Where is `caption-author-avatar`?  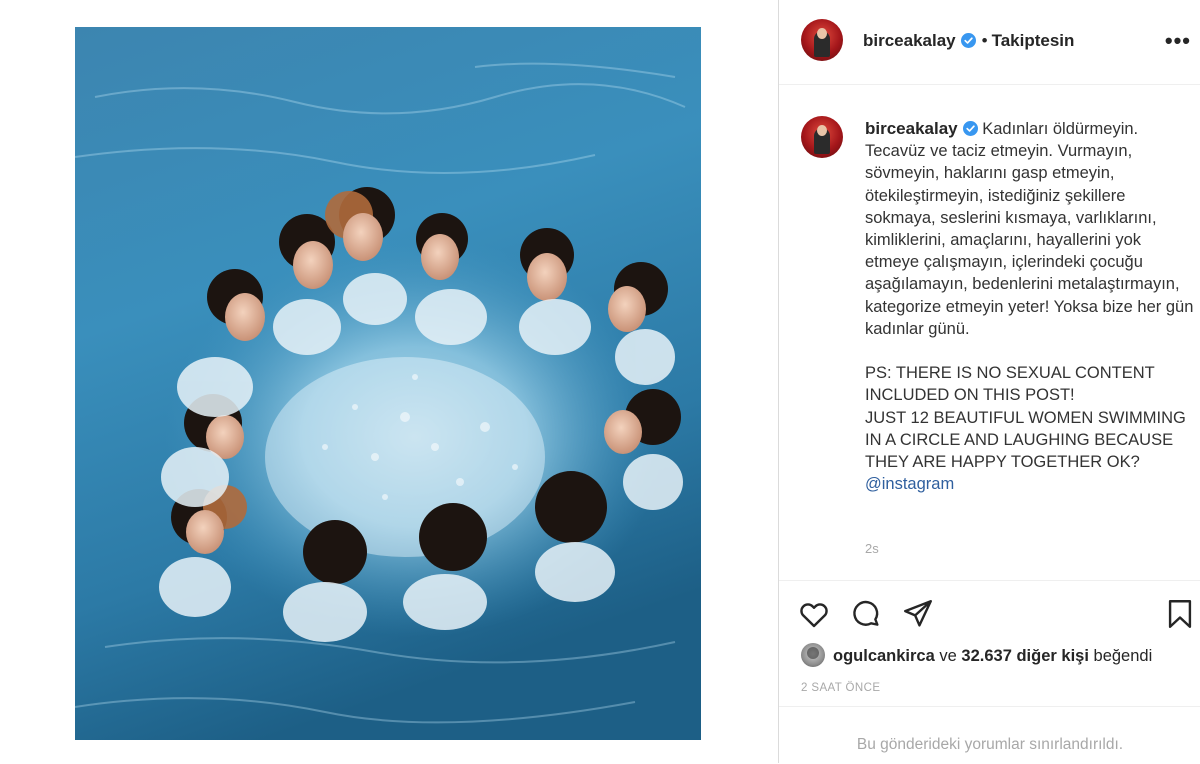 caption-author-avatar is located at coordinates (822, 137).